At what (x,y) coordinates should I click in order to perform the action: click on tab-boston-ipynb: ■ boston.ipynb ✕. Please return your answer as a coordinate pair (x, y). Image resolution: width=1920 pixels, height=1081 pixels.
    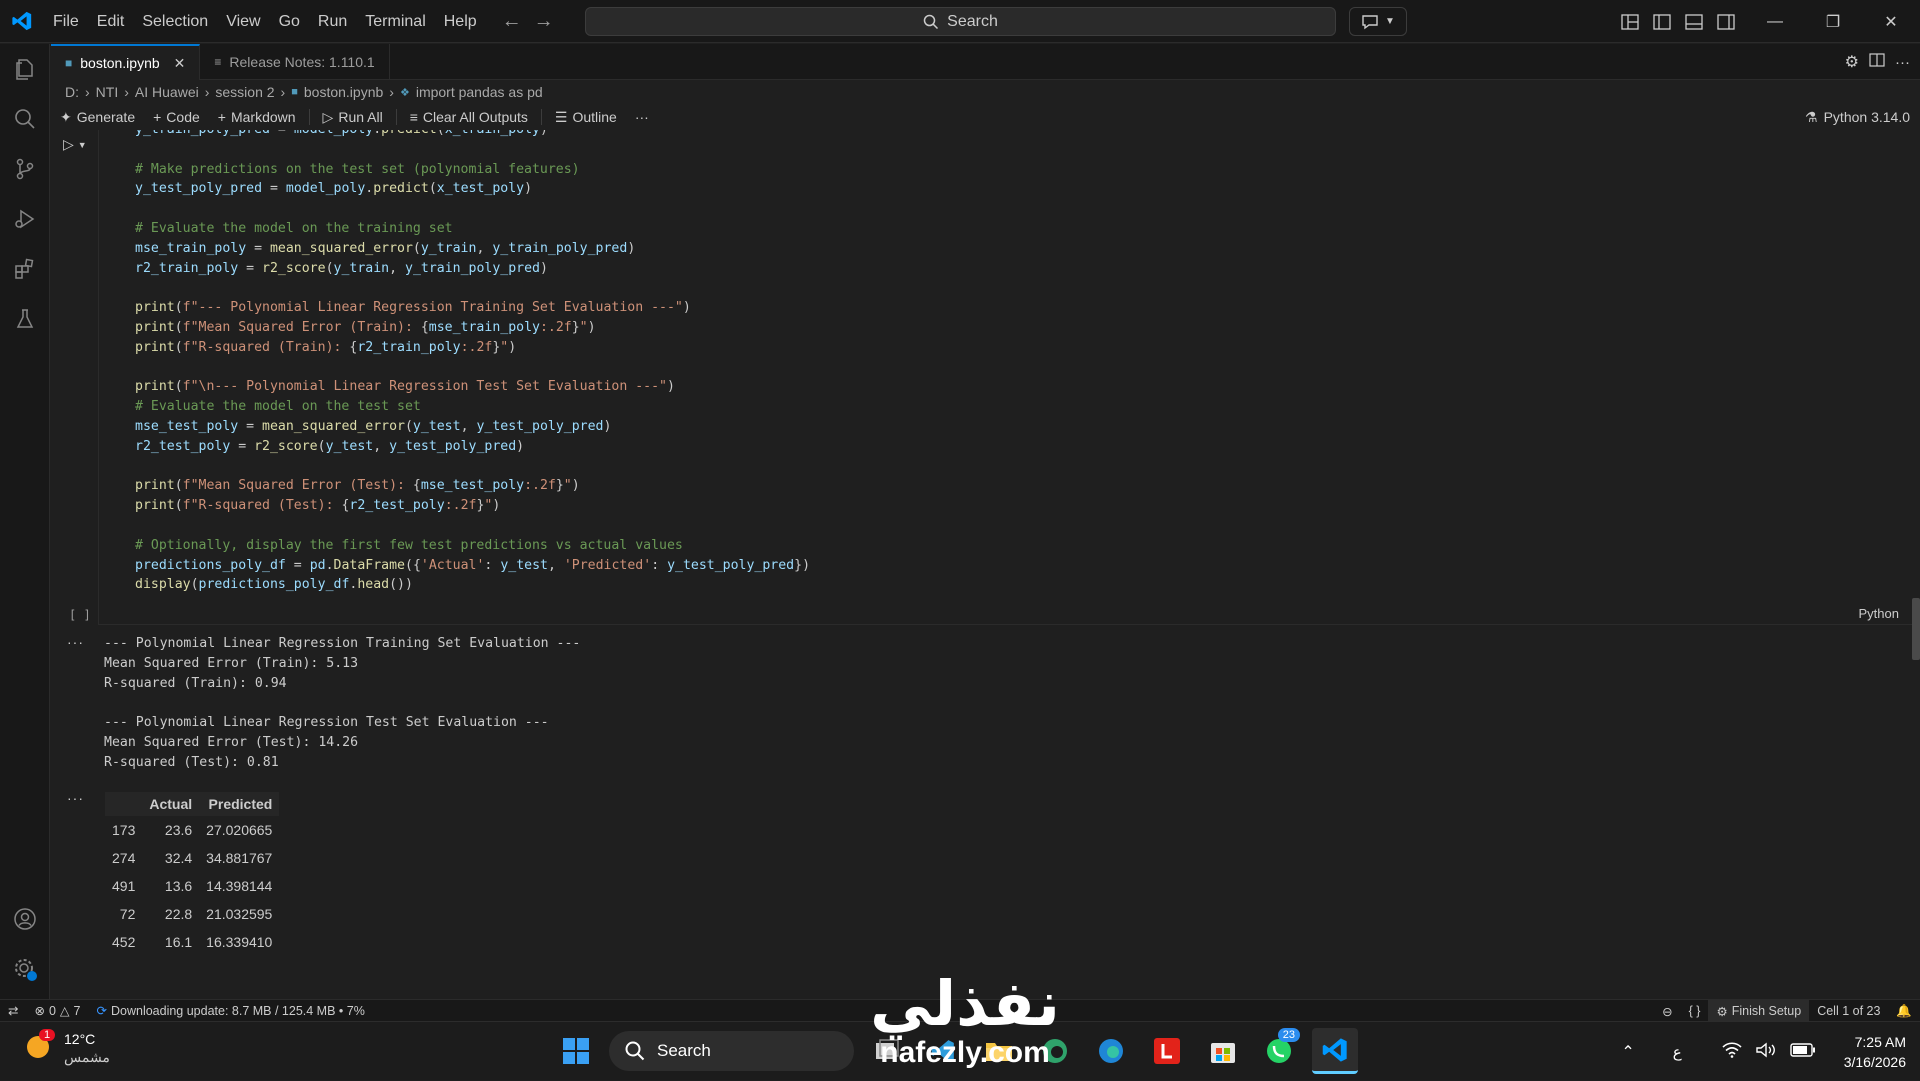
    Looking at the image, I should click on (126, 62).